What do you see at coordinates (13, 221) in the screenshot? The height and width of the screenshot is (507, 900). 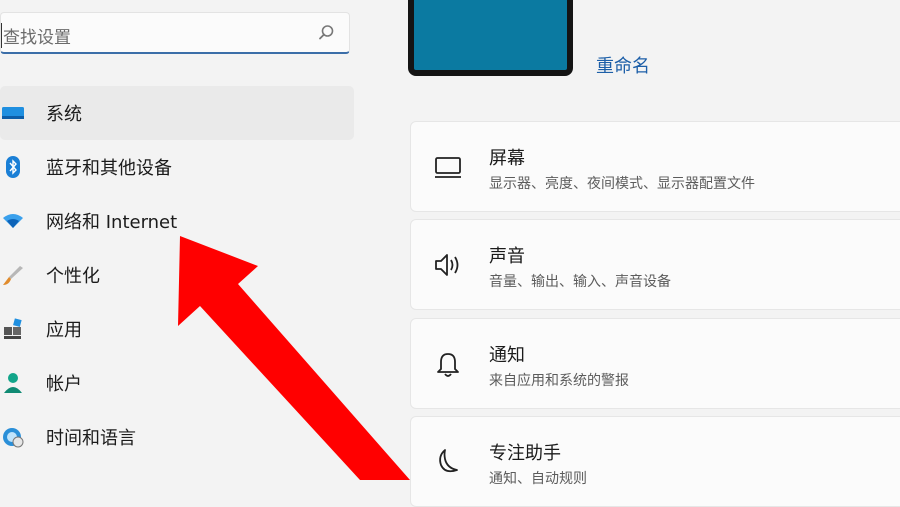 I see `wifi-icon` at bounding box center [13, 221].